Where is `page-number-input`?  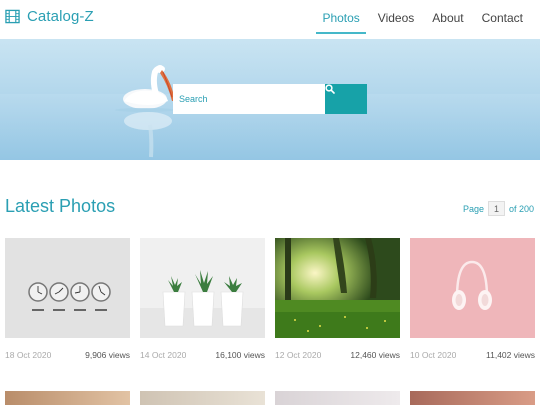 page-number-input is located at coordinates (496, 208).